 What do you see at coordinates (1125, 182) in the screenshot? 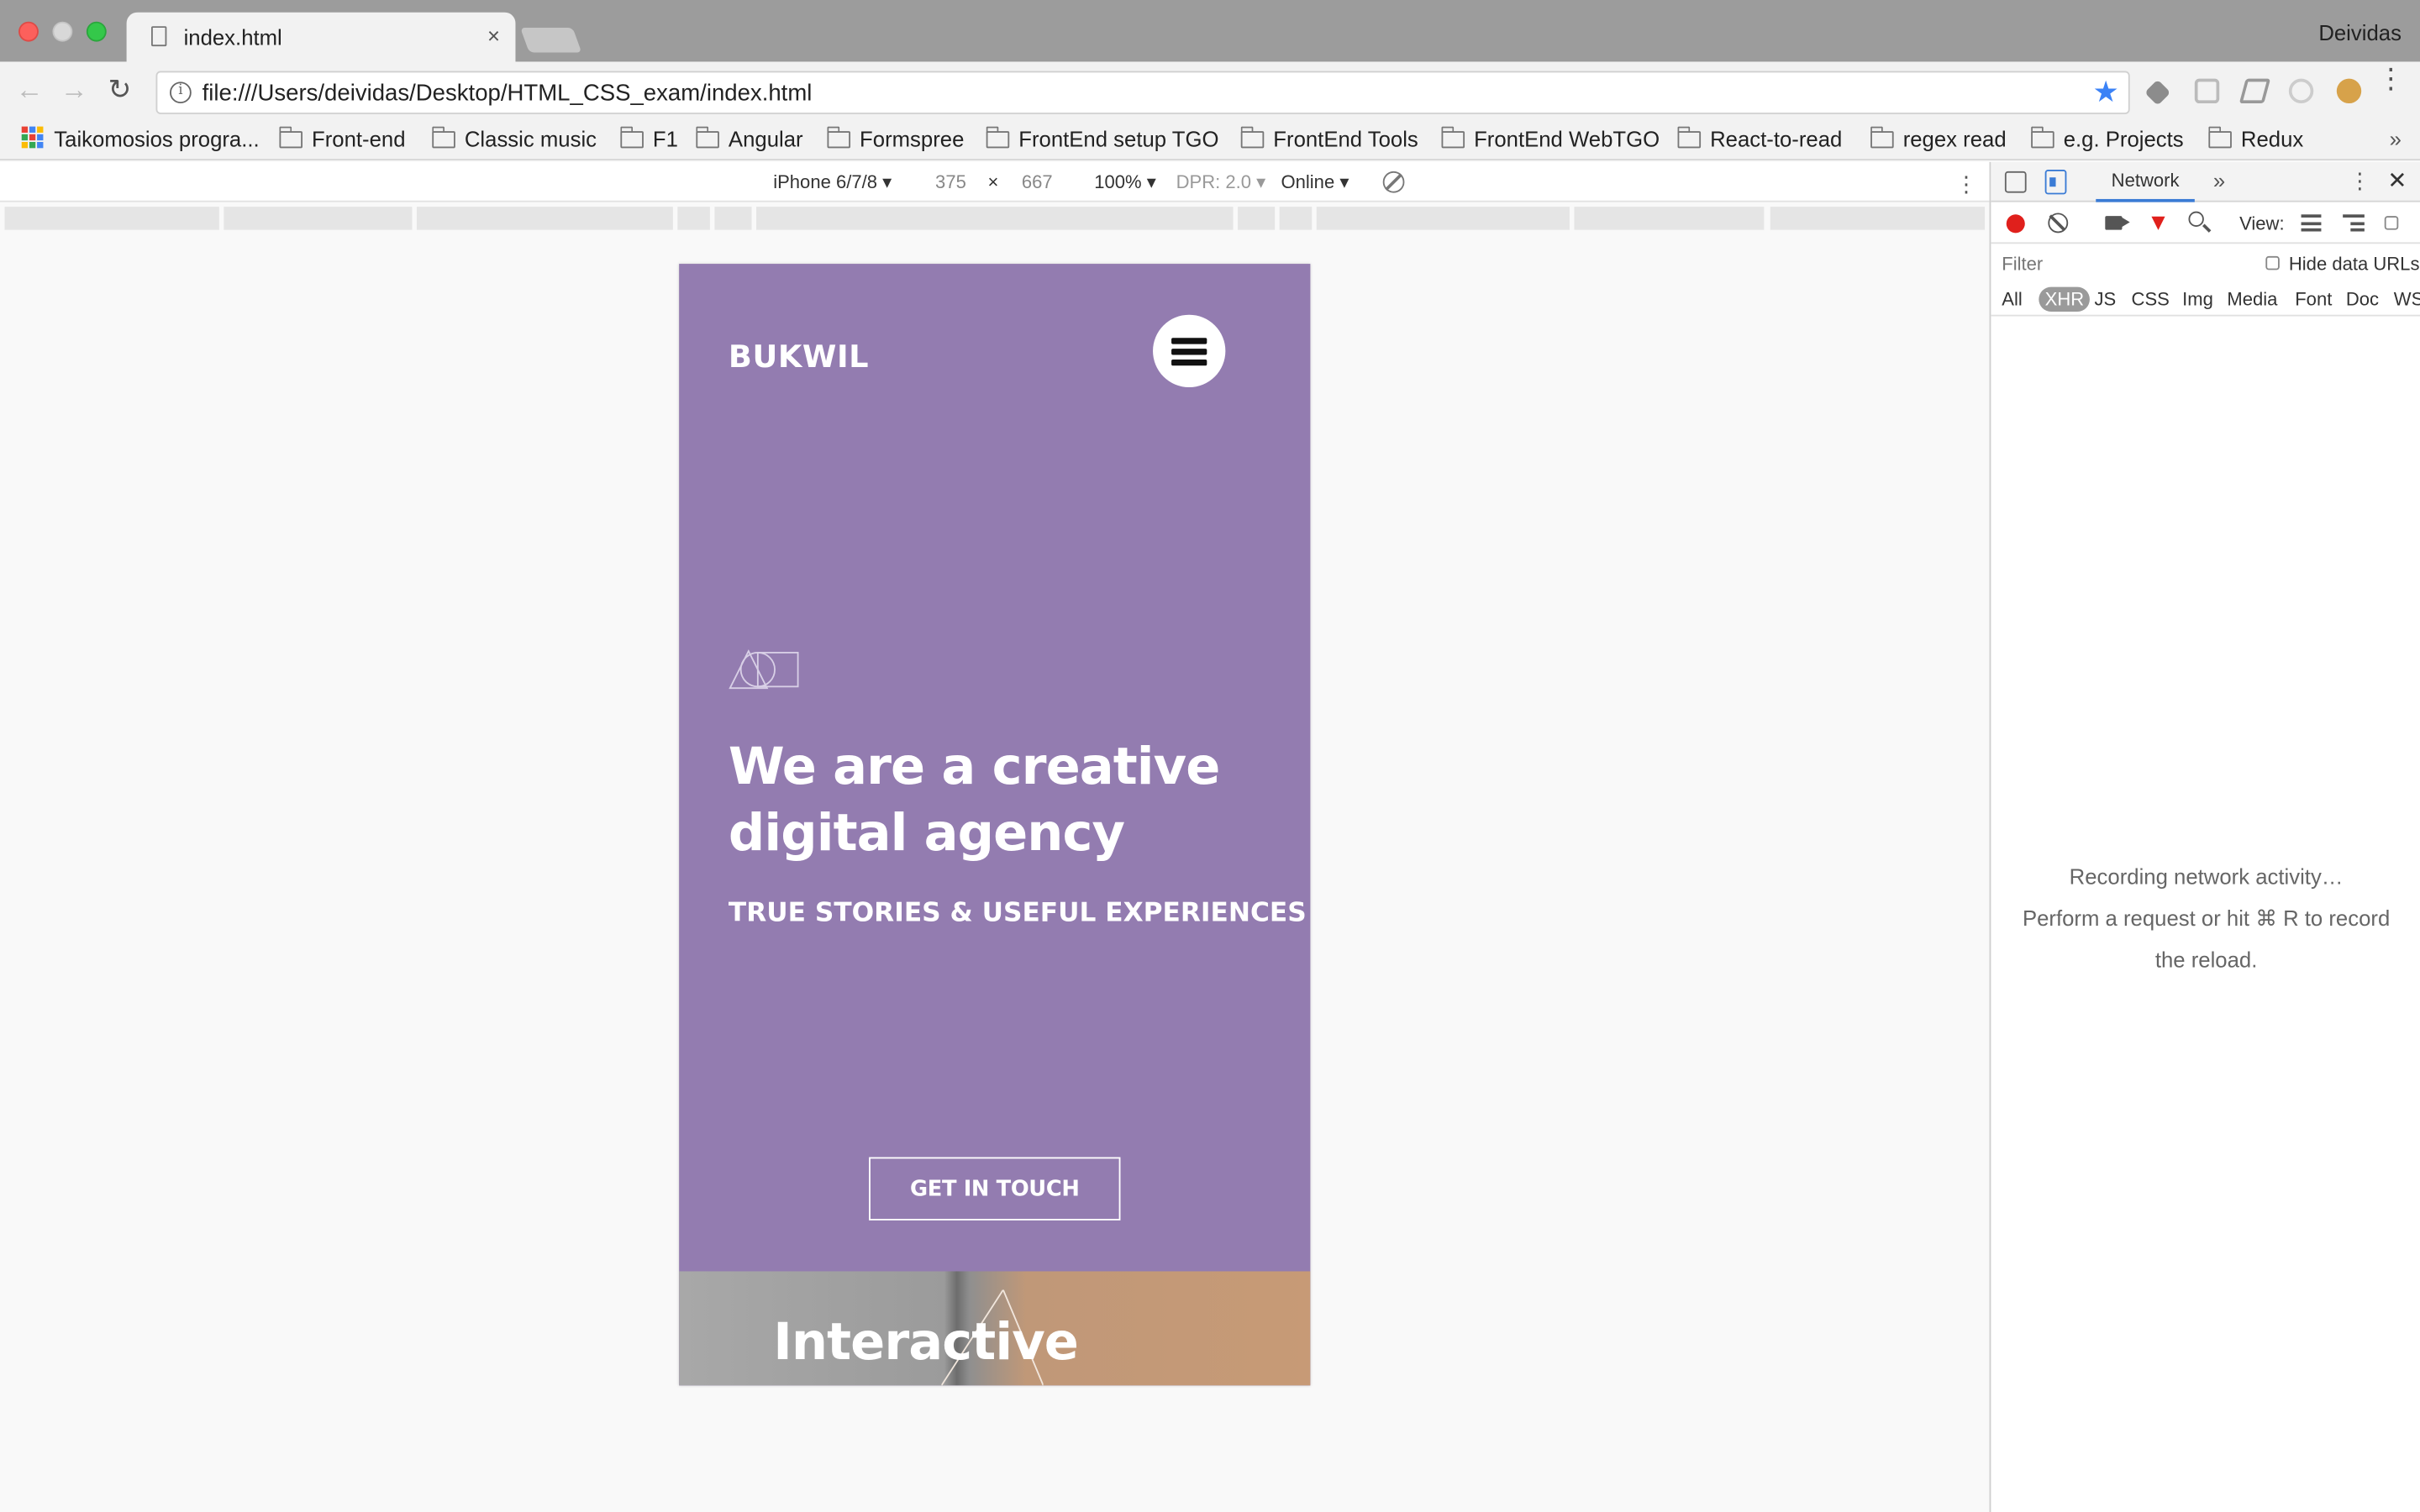
I see `zoom-select: 100% ▾` at bounding box center [1125, 182].